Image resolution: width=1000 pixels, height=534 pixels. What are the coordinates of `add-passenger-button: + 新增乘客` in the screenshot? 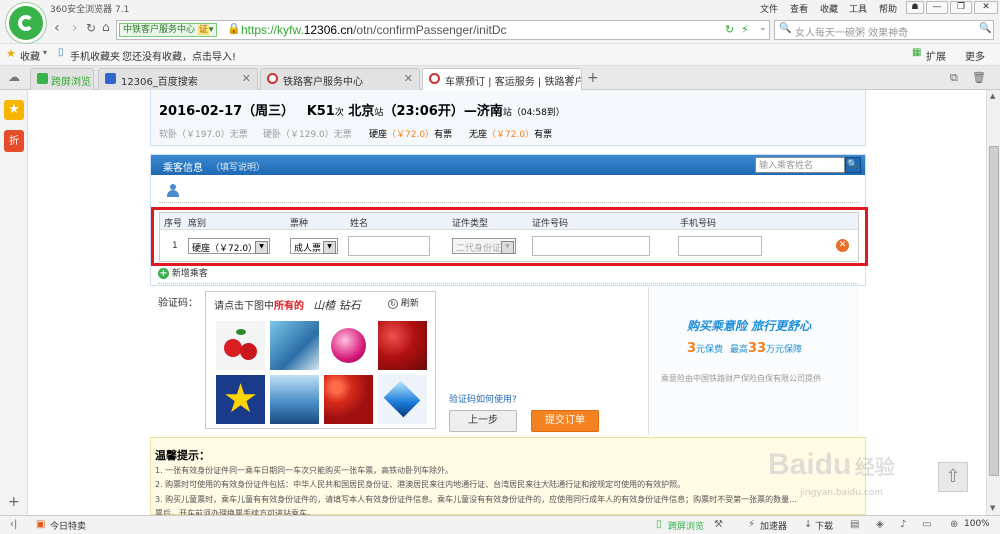 It's located at (183, 272).